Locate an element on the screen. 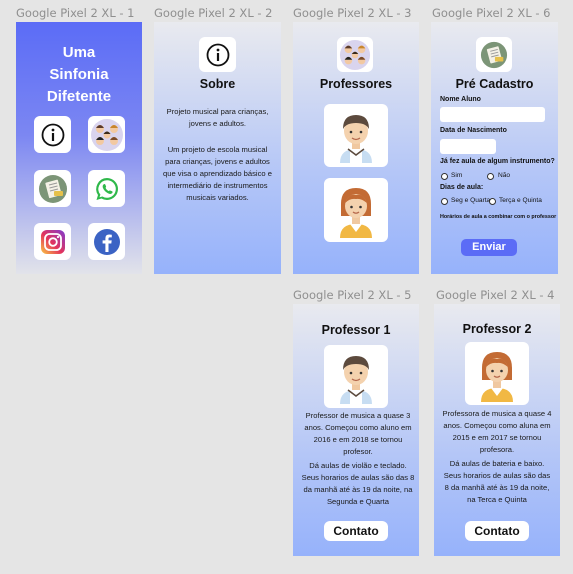 The image size is (573, 574). instagram-button is located at coordinates (52, 241).